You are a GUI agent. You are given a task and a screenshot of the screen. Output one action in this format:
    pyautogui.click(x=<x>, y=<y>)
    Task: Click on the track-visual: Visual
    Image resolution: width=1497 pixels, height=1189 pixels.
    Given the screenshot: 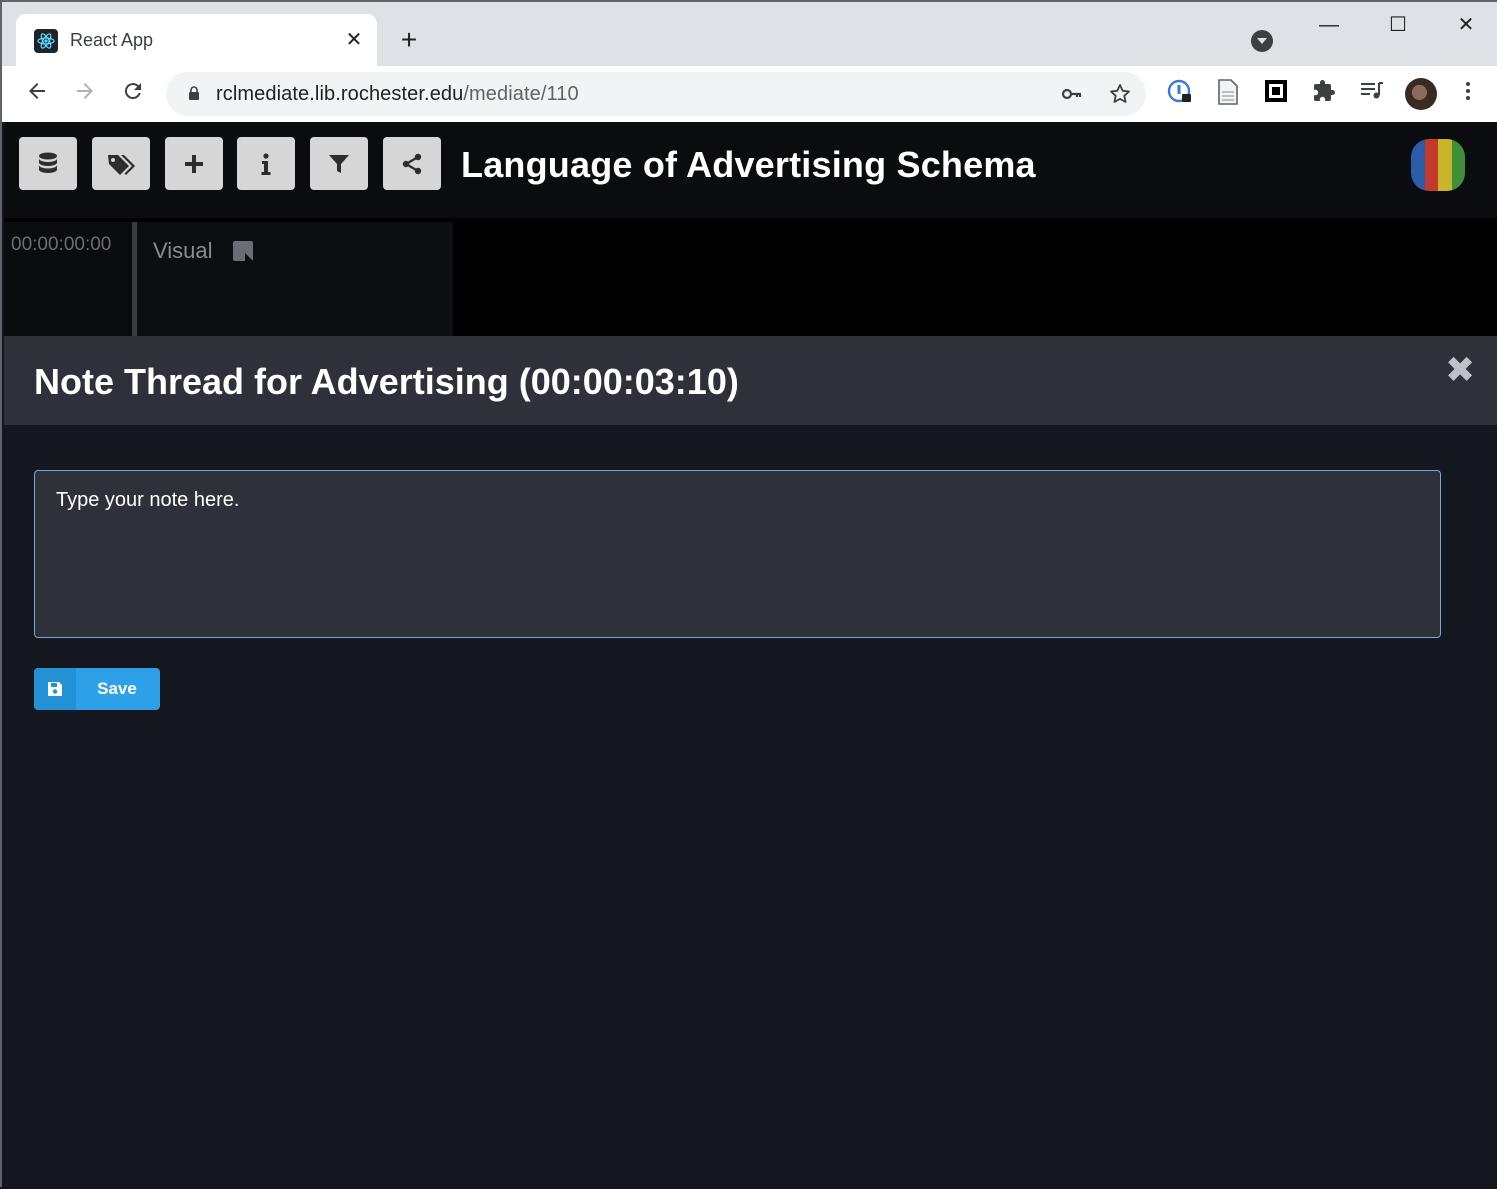 What is the action you would take?
    pyautogui.click(x=295, y=279)
    